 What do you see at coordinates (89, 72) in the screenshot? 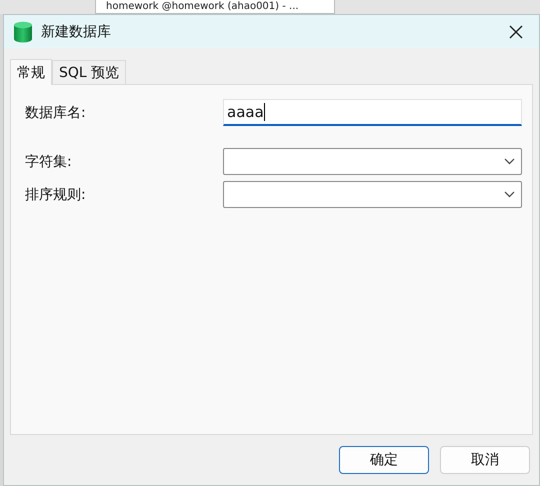
I see `tab: SQL 预览` at bounding box center [89, 72].